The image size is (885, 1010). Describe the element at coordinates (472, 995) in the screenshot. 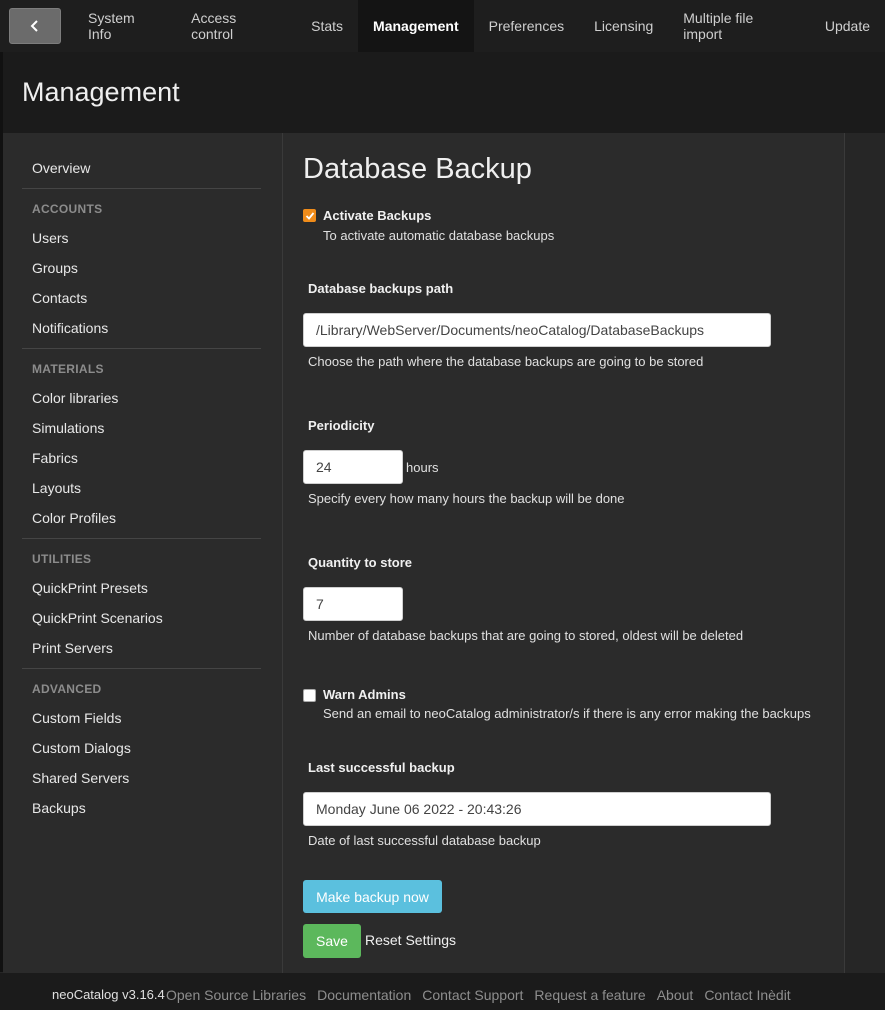

I see `footer-link-contact-support: Contact Support` at that location.